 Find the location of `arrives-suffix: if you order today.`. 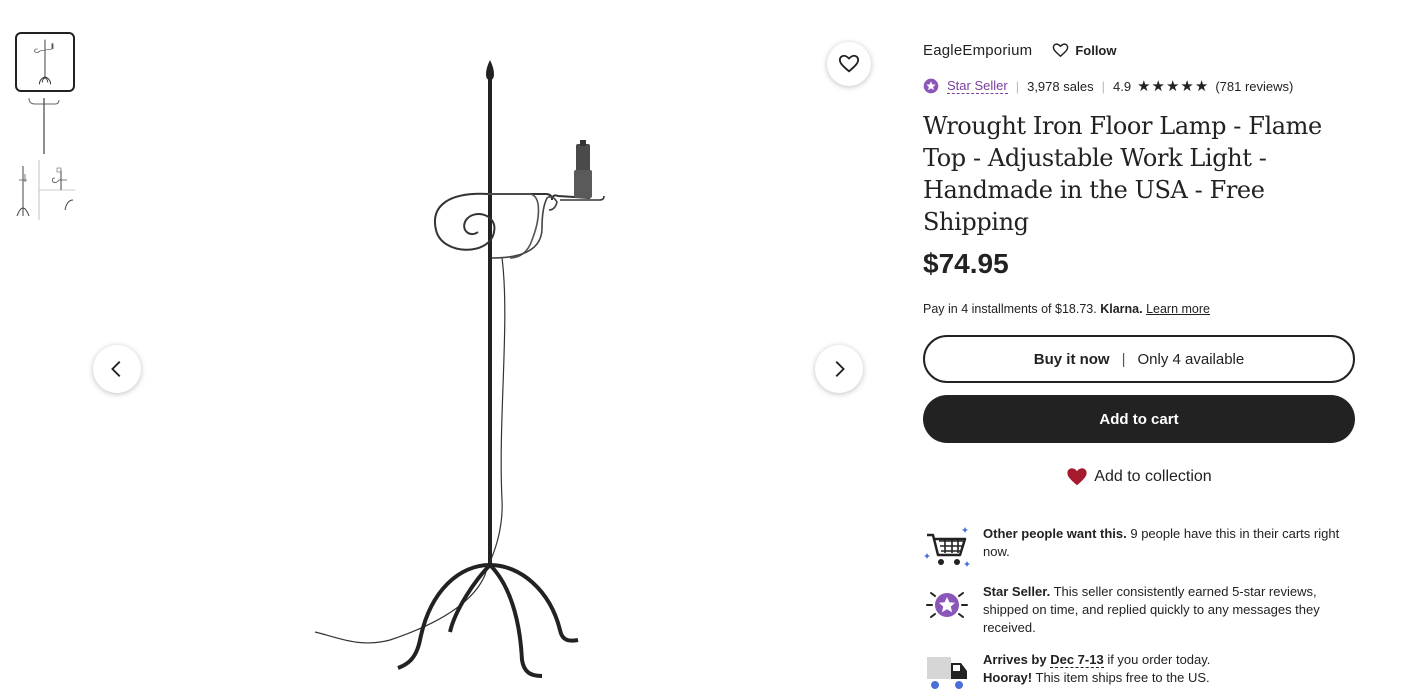

arrives-suffix: if you order today. is located at coordinates (1157, 659).